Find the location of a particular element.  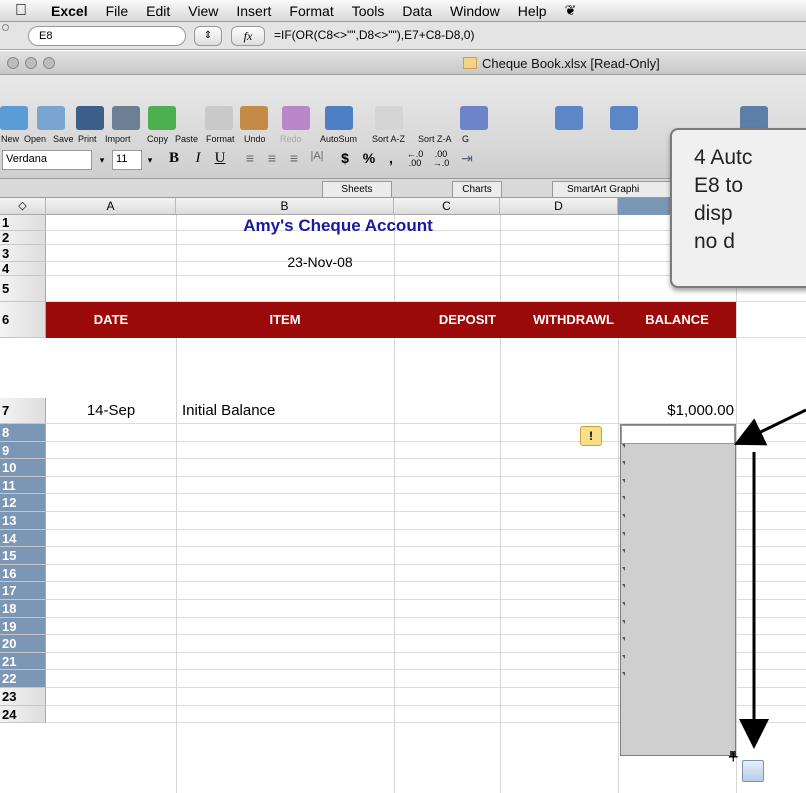

column-b-header: B is located at coordinates (285, 206).